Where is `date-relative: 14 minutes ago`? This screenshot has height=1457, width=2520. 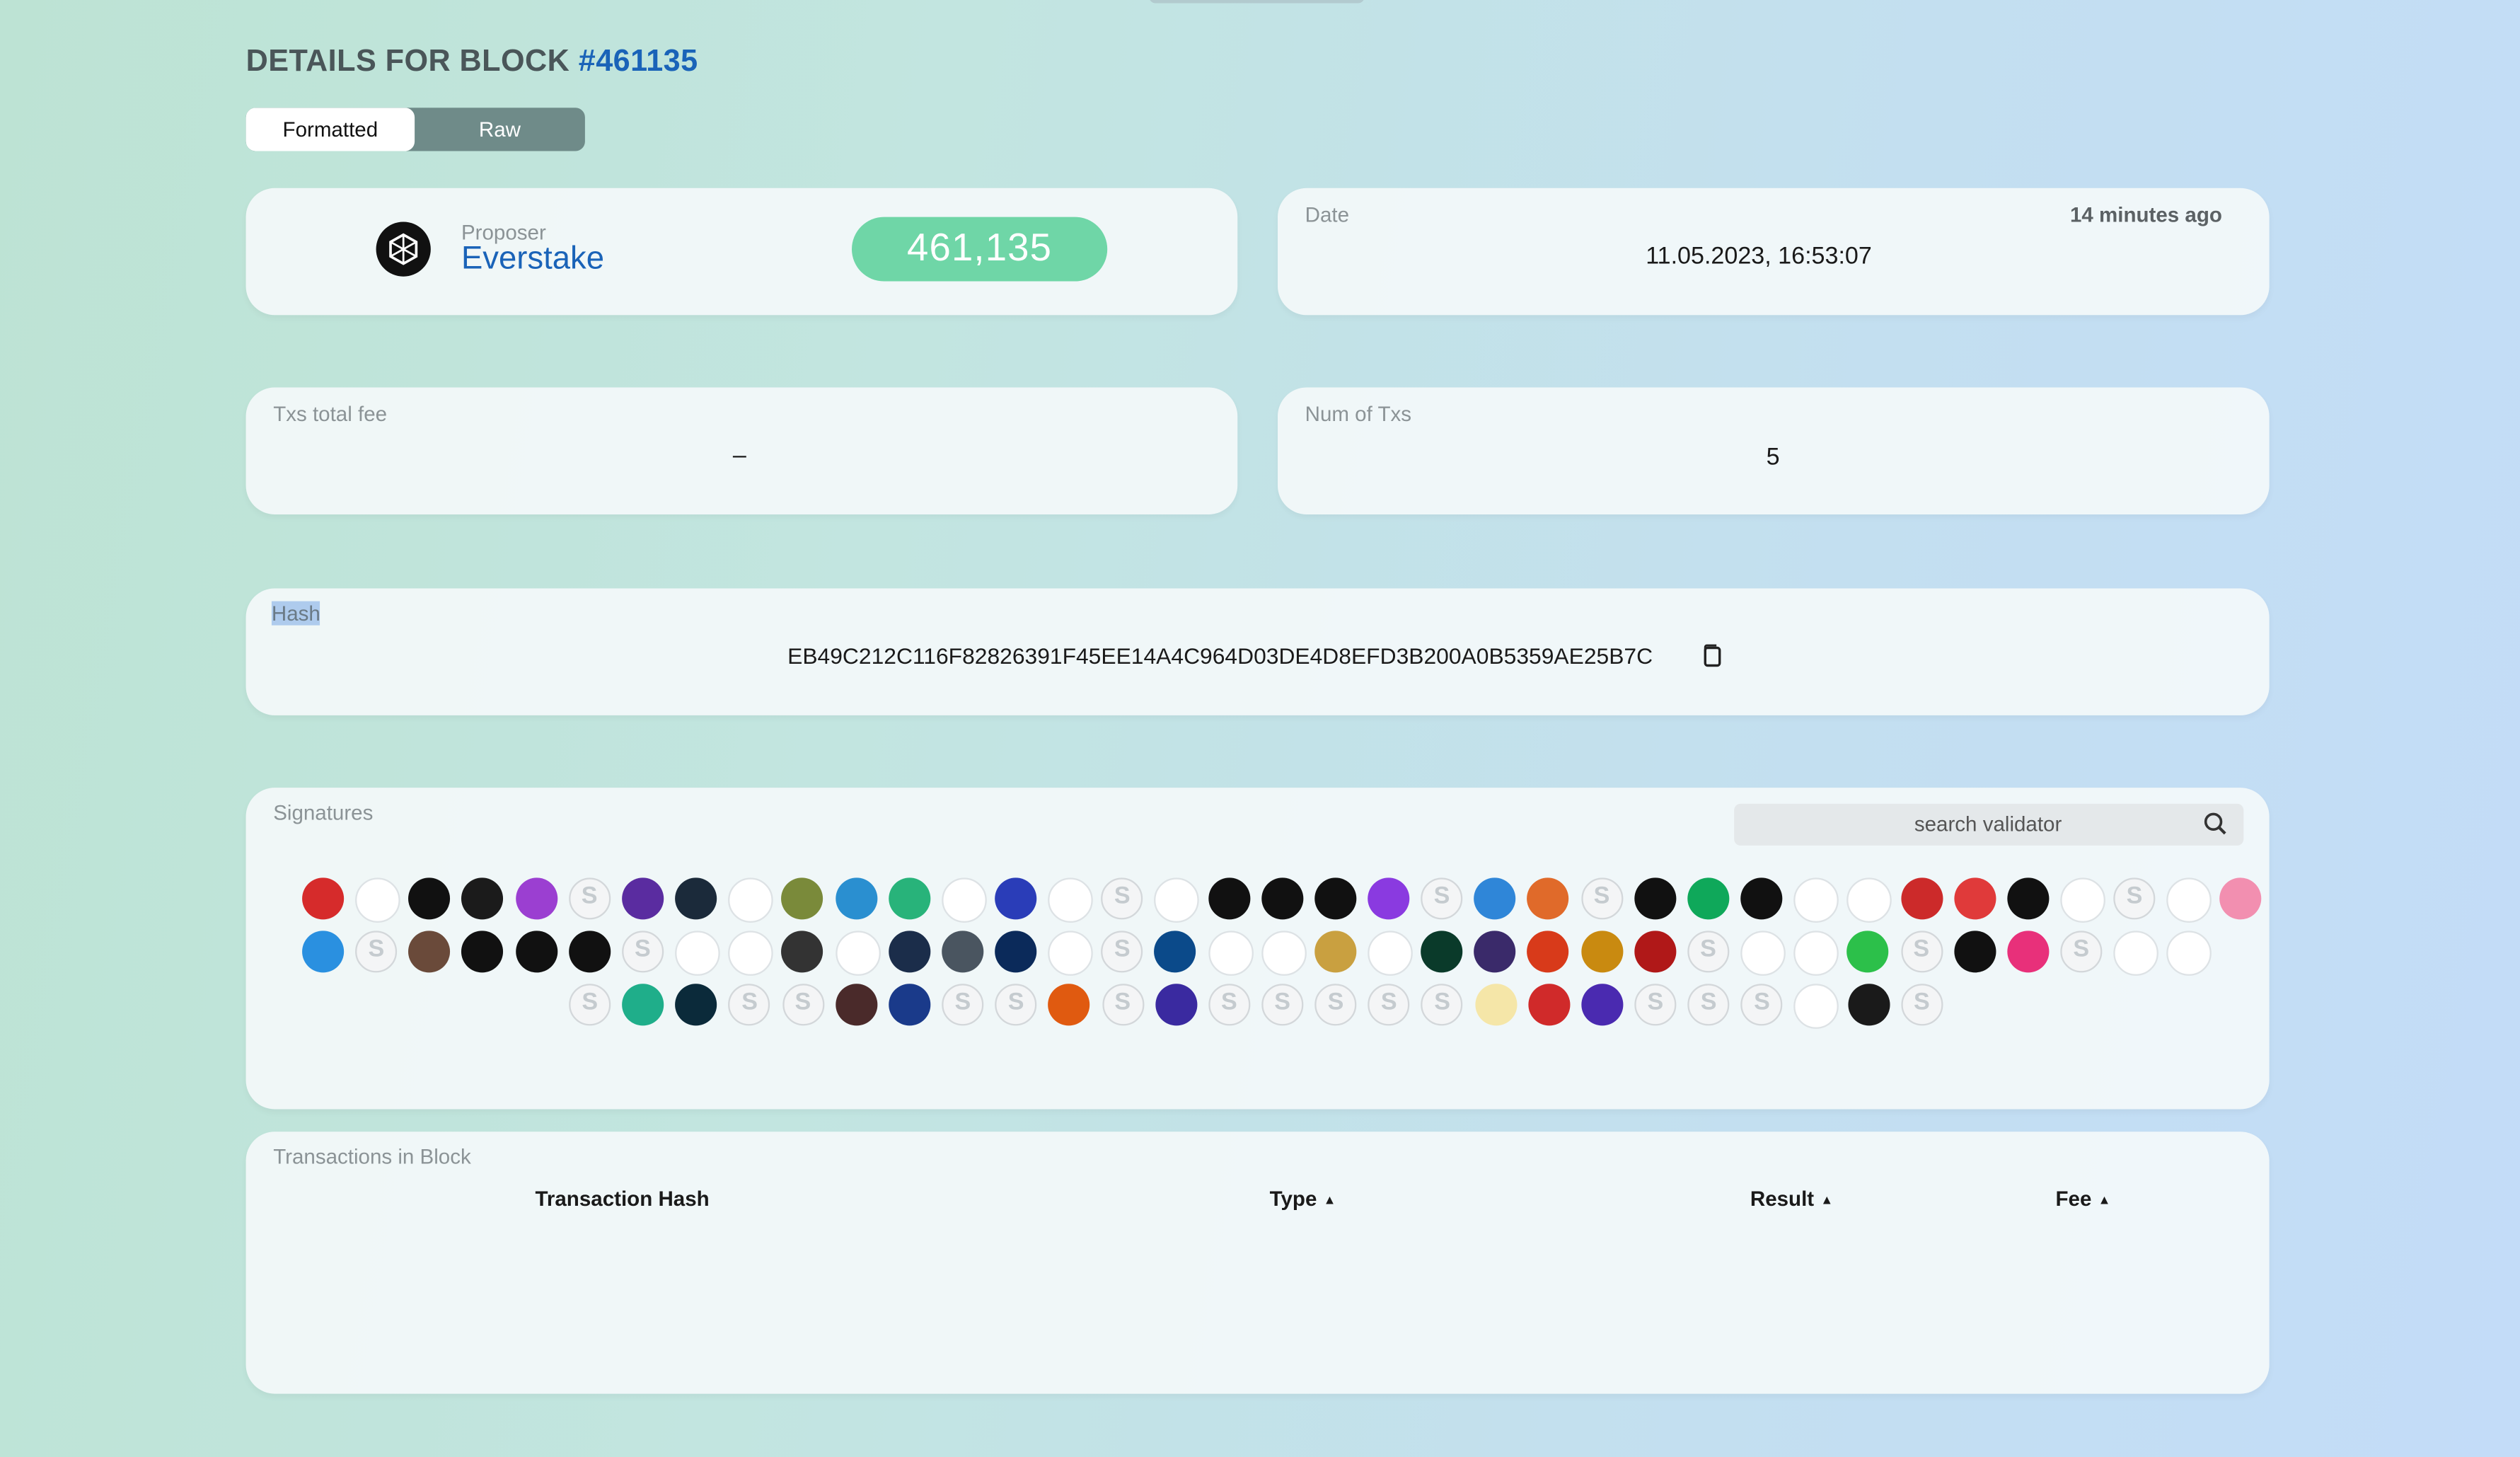
date-relative: 14 minutes ago is located at coordinates (2146, 214).